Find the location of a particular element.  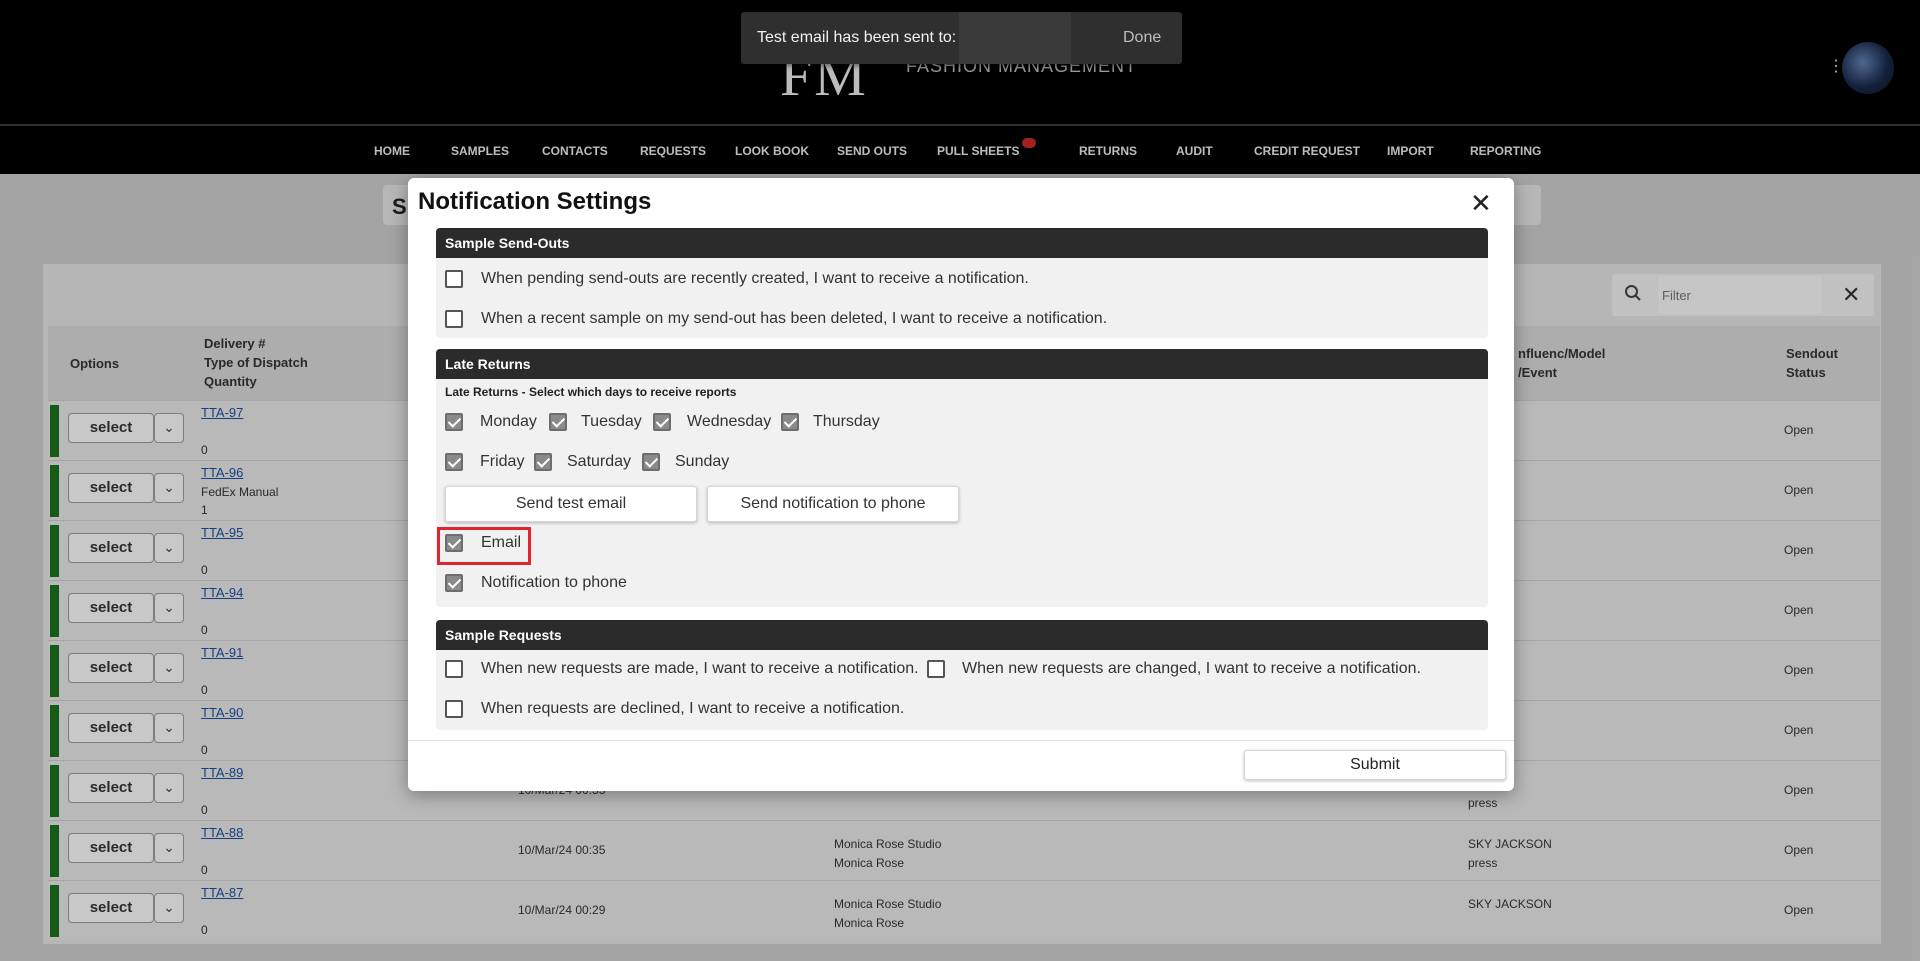

modal-title: Notification Settings is located at coordinates (535, 201).